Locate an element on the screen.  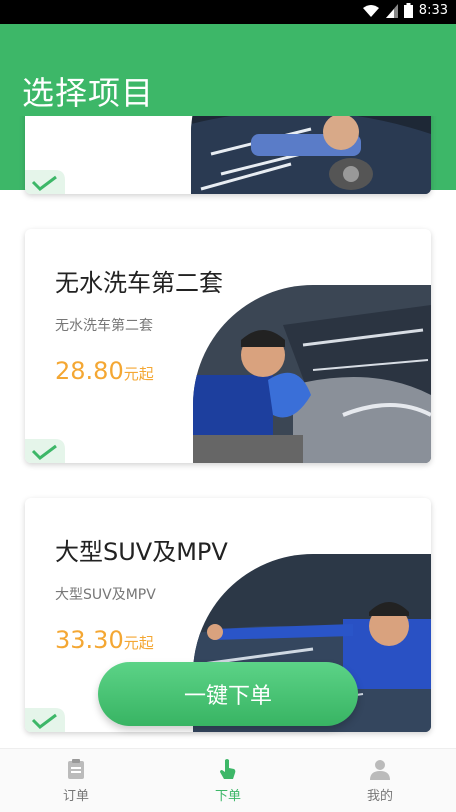
service-card is located at coordinates (228, 155).